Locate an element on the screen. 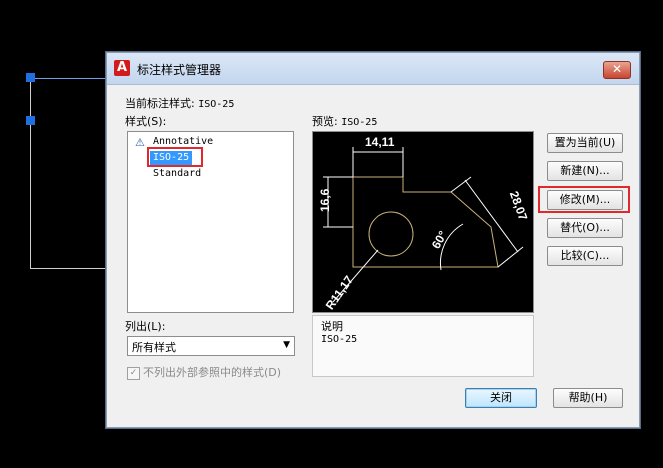 Image resolution: width=663 pixels, height=468 pixels. preview-label-row: 预览: ISO-25 is located at coordinates (344, 121).